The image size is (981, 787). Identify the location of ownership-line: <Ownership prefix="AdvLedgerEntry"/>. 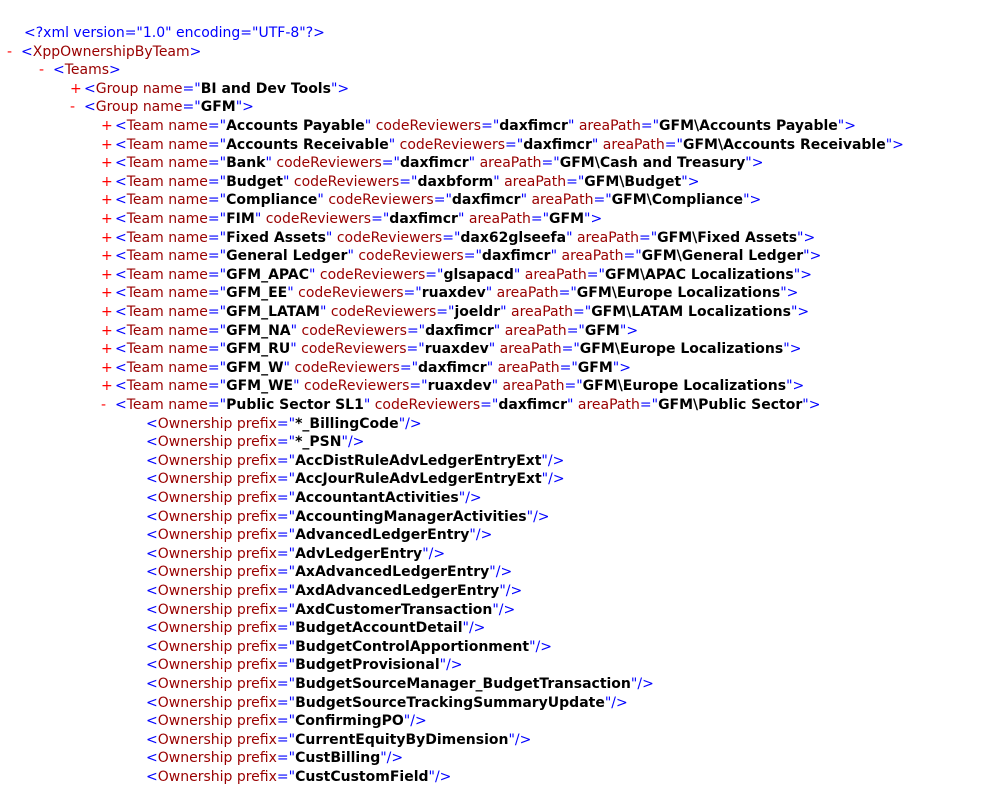
(296, 553).